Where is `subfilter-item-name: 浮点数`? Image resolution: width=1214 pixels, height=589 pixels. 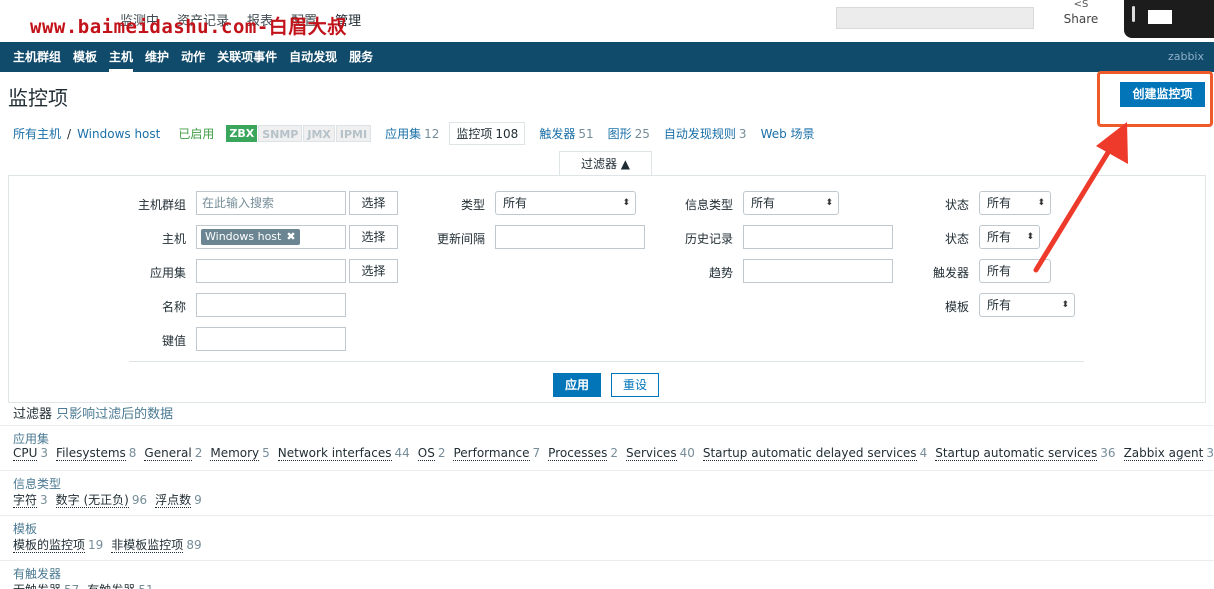 subfilter-item-name: 浮点数 is located at coordinates (173, 500).